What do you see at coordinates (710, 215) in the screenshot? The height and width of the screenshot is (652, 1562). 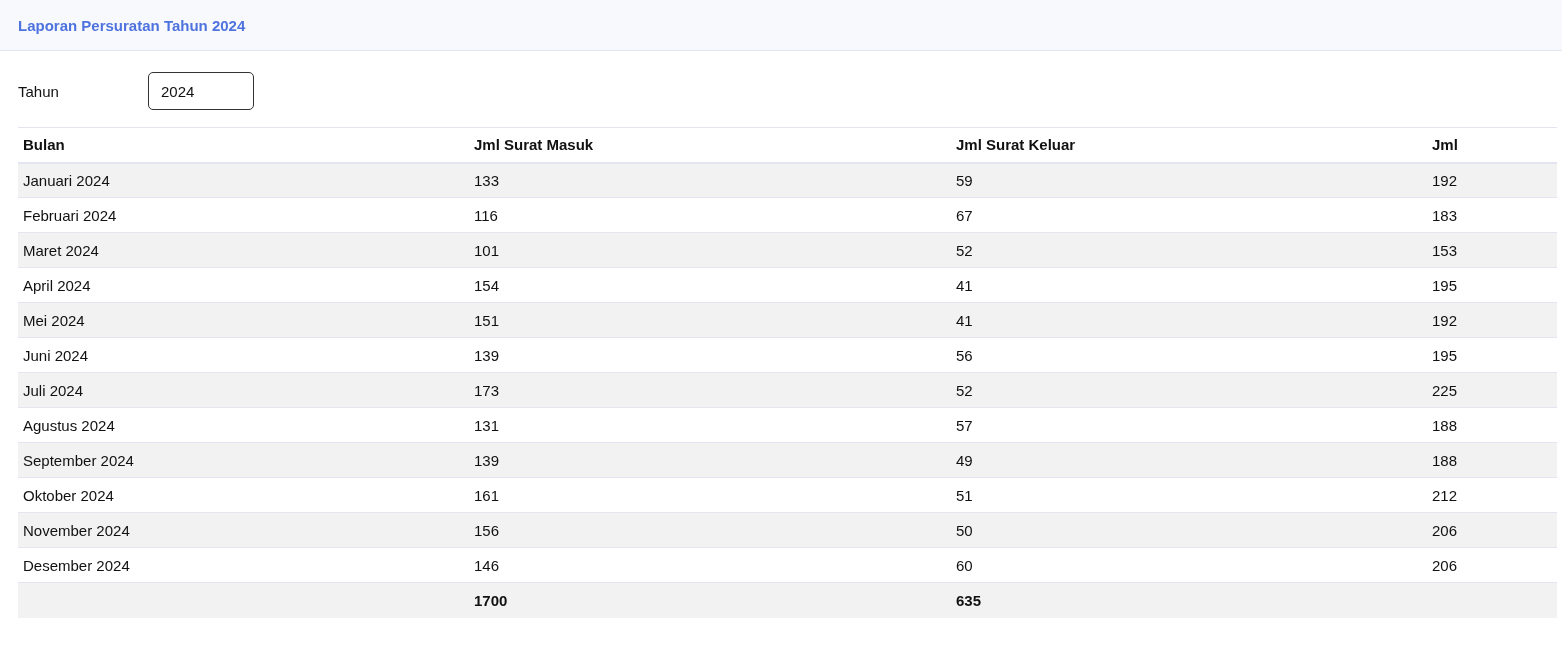 I see `table-cell: 116` at bounding box center [710, 215].